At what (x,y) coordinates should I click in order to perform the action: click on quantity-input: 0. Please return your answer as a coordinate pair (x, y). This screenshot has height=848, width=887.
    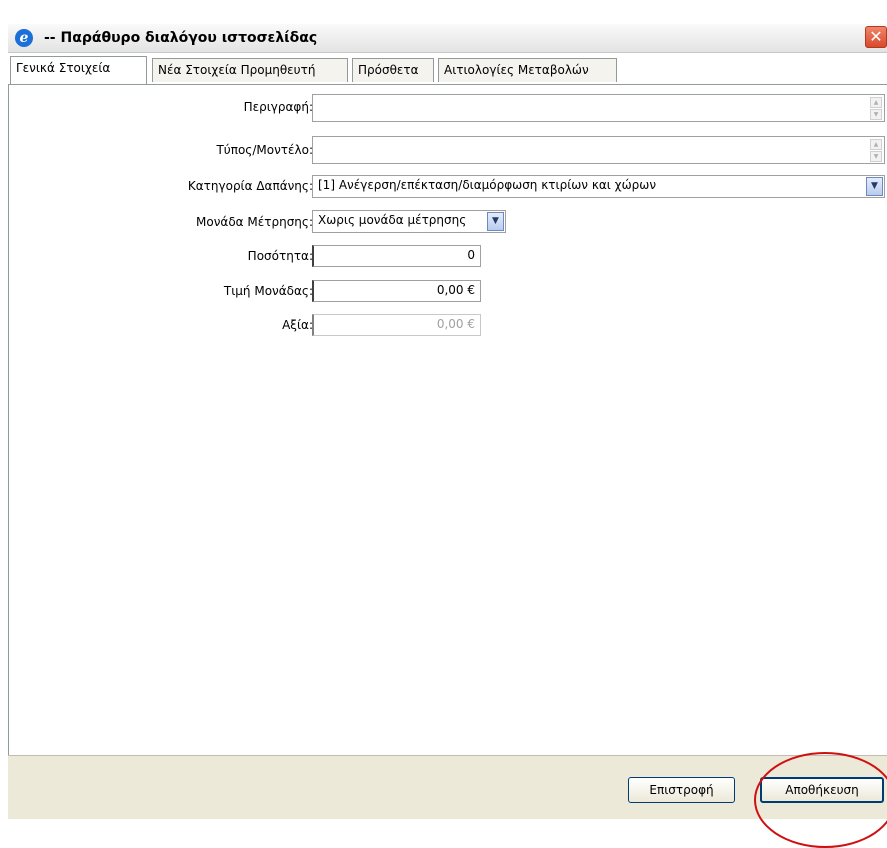
    Looking at the image, I should click on (396, 256).